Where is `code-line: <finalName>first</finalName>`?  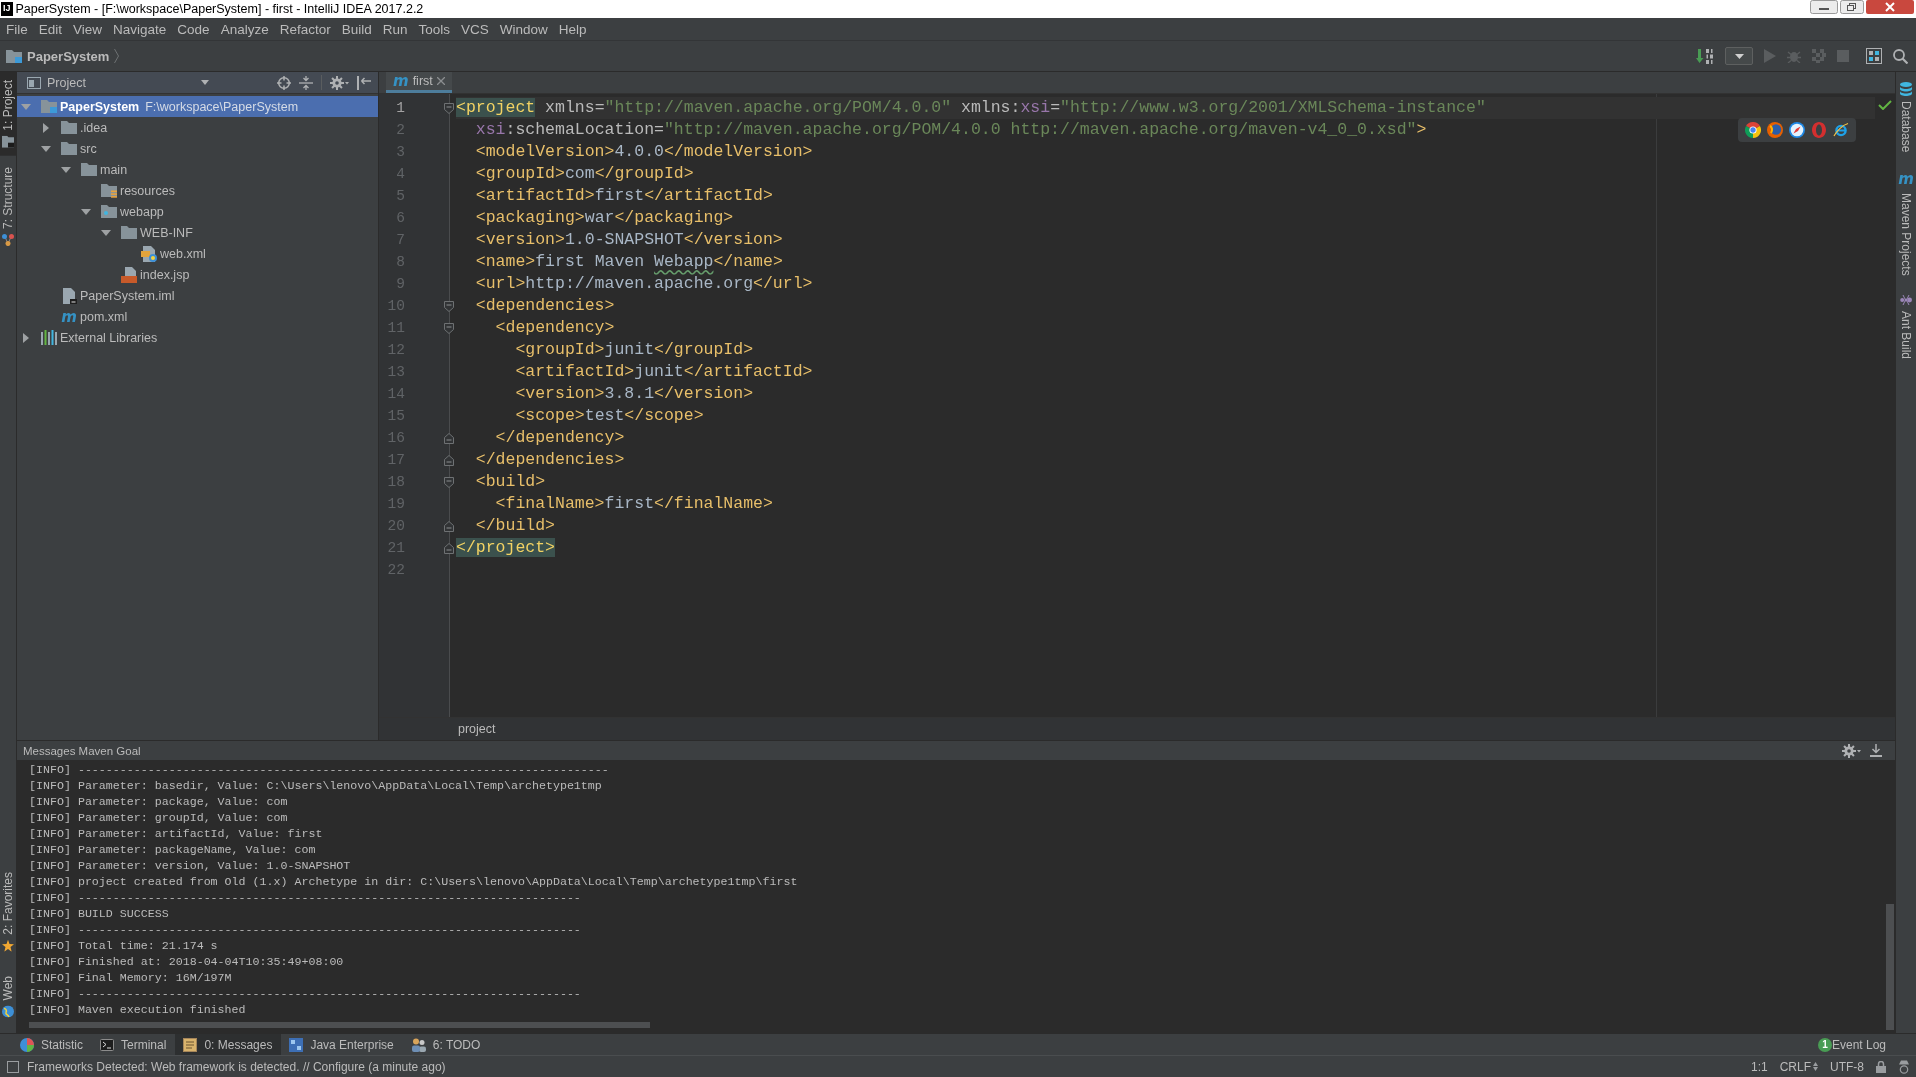
code-line: <finalName>first</finalName> is located at coordinates (633, 504).